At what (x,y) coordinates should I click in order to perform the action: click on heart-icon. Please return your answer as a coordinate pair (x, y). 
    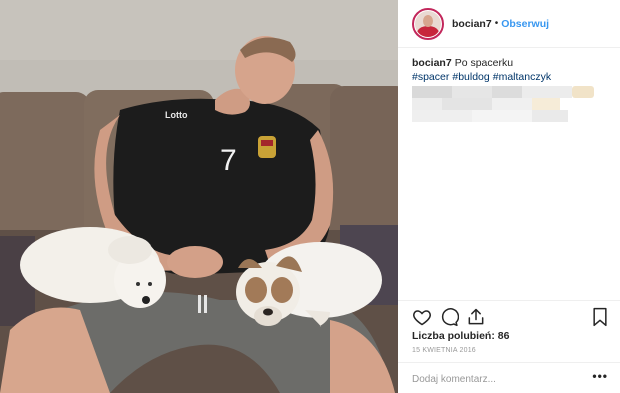
    Looking at the image, I should click on (423, 318).